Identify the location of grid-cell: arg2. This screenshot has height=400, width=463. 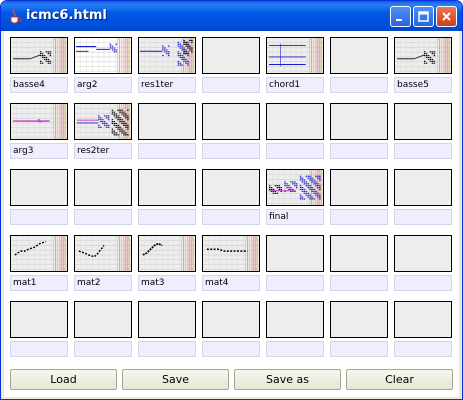
(103, 66).